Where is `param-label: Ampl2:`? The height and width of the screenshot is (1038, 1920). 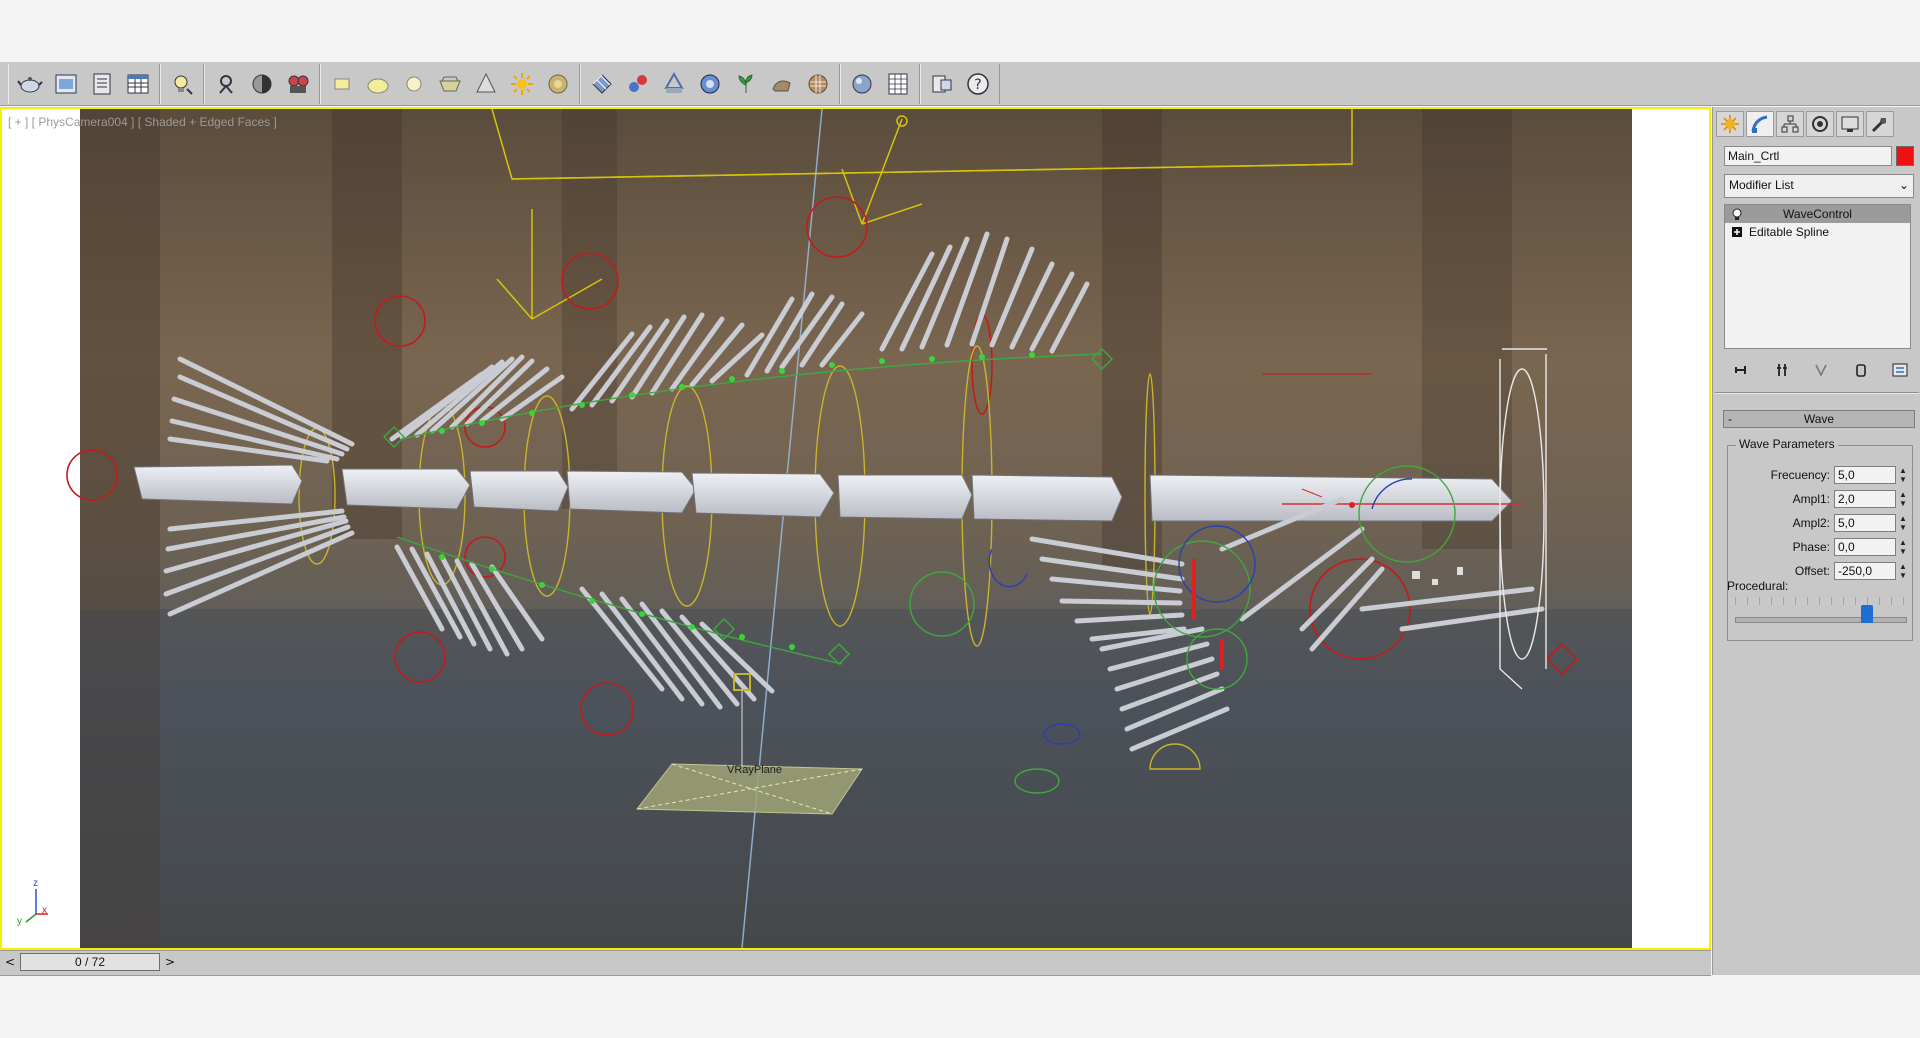 param-label: Ampl2: is located at coordinates (1811, 523).